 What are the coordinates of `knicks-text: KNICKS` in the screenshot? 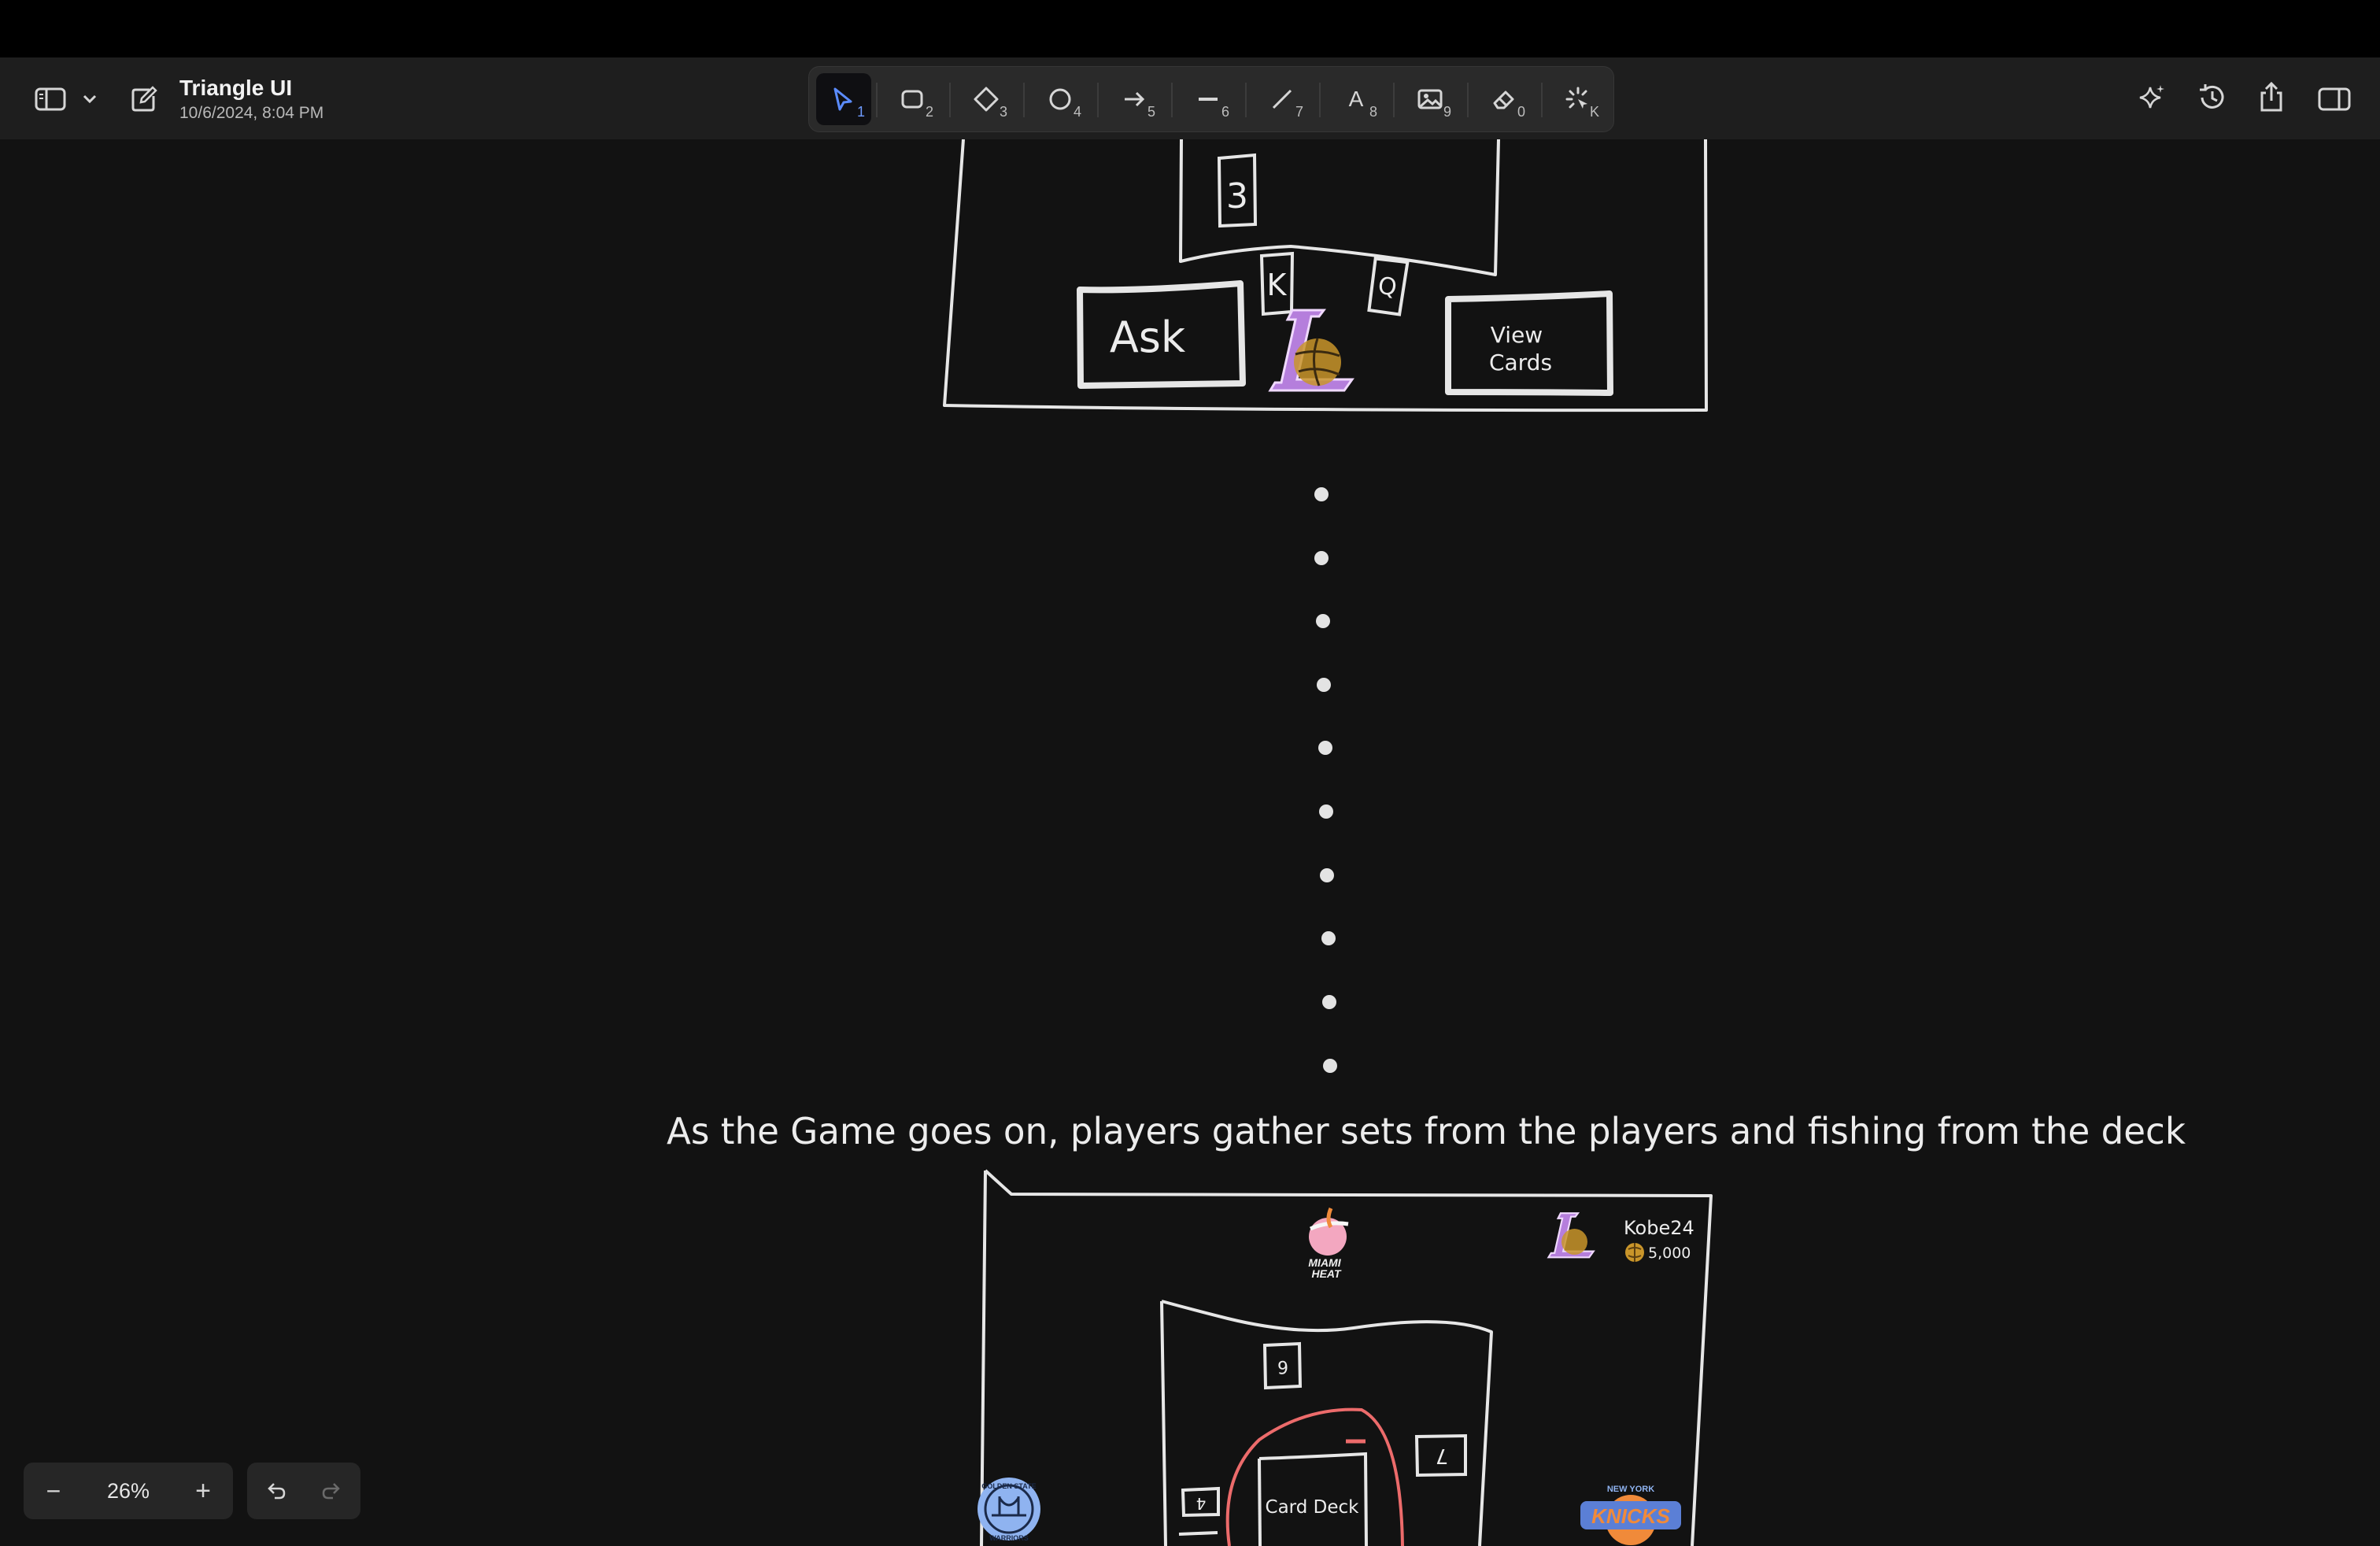 It's located at (1630, 1516).